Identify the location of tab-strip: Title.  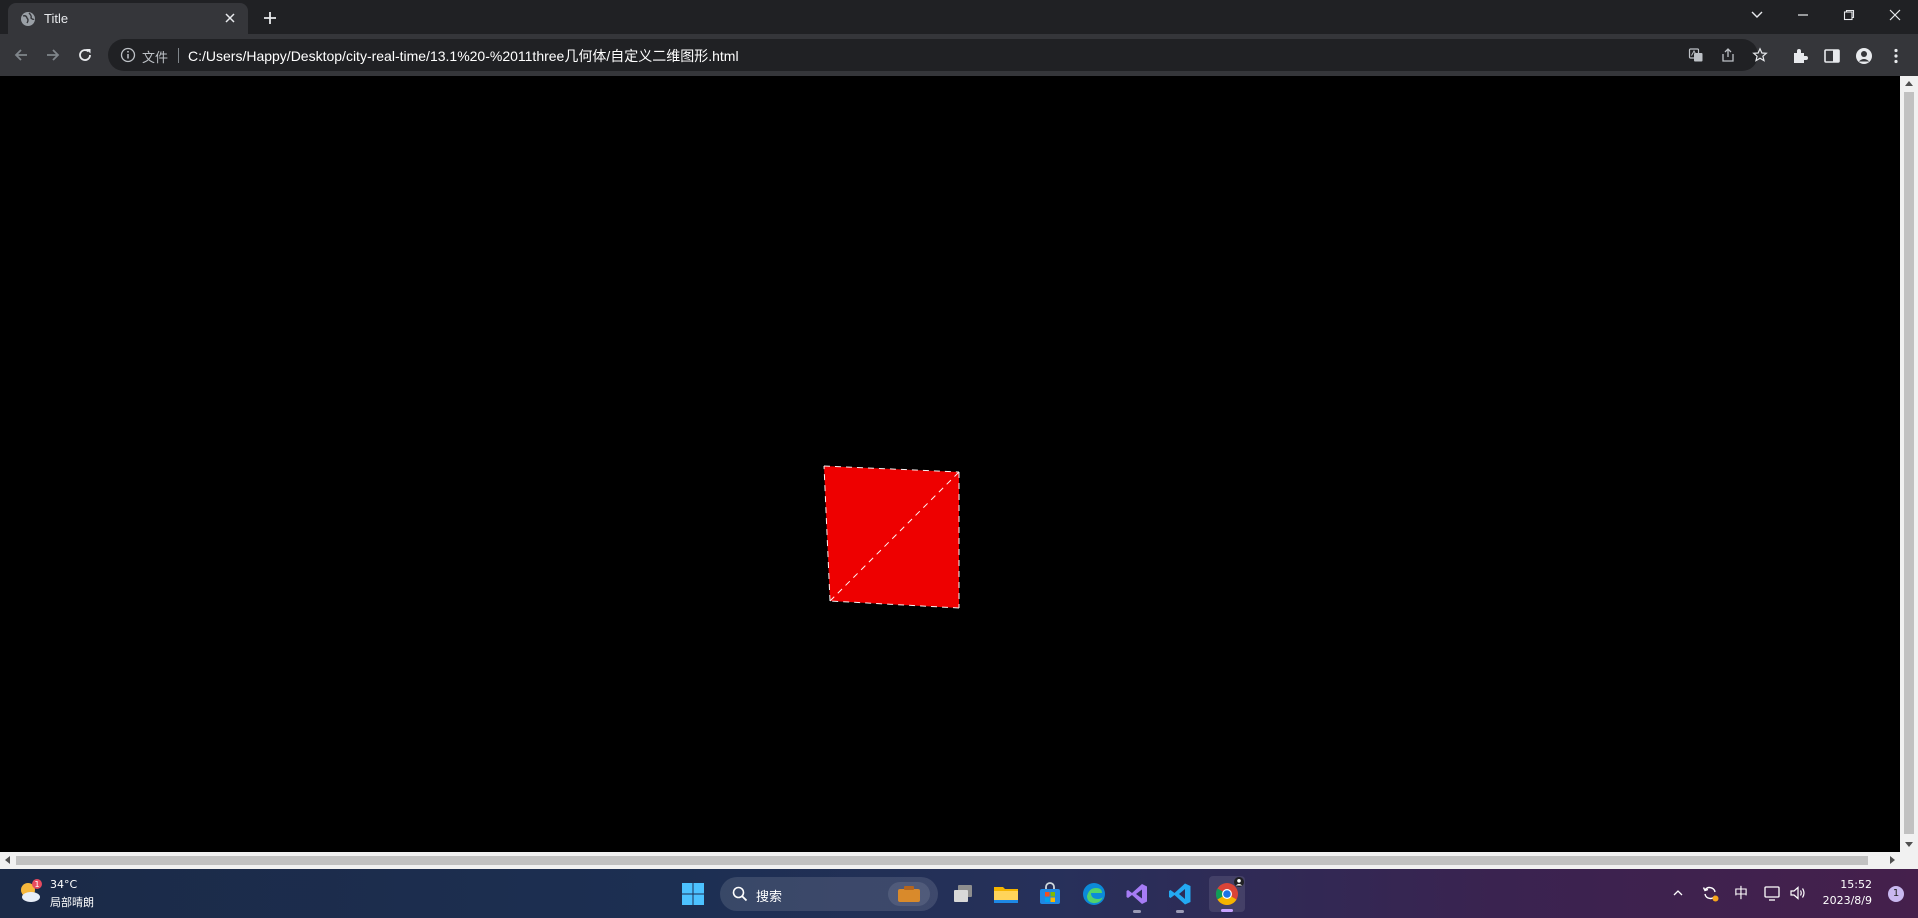
(959, 17).